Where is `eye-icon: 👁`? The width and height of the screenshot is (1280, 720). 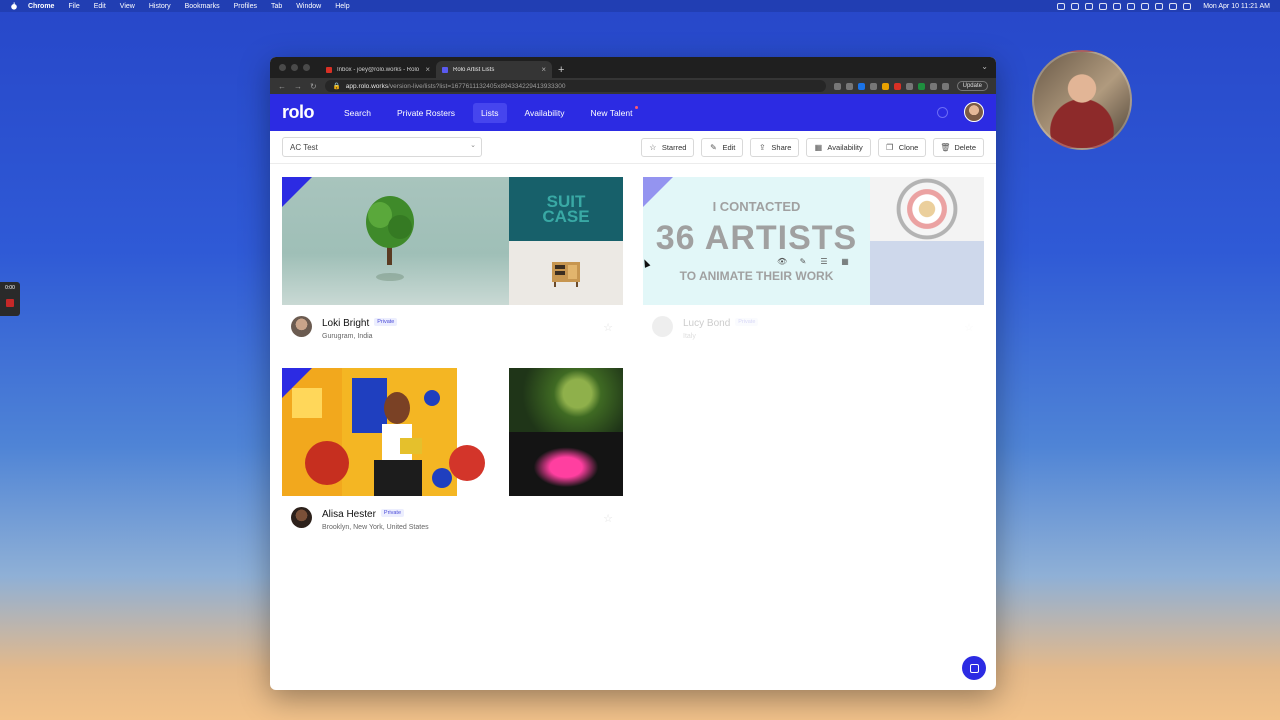 eye-icon: 👁 is located at coordinates (782, 261).